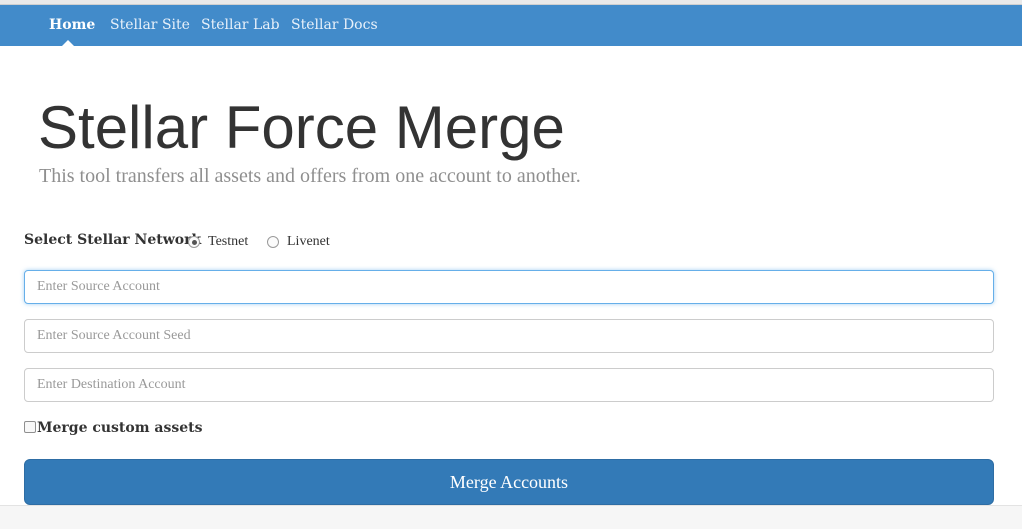  What do you see at coordinates (150, 25) in the screenshot?
I see `nav-stellar-site-link: Stellar Site` at bounding box center [150, 25].